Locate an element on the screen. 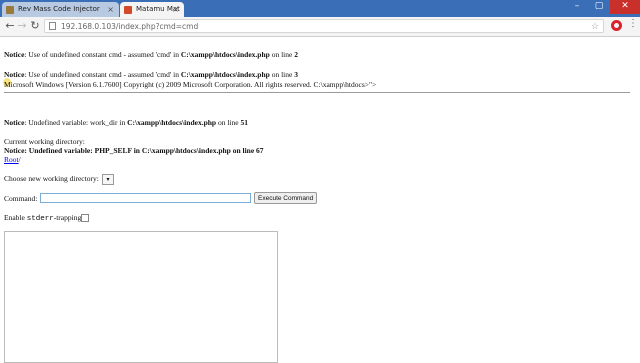 This screenshot has height=363, width=640. forward-icon: → is located at coordinates (22, 26).